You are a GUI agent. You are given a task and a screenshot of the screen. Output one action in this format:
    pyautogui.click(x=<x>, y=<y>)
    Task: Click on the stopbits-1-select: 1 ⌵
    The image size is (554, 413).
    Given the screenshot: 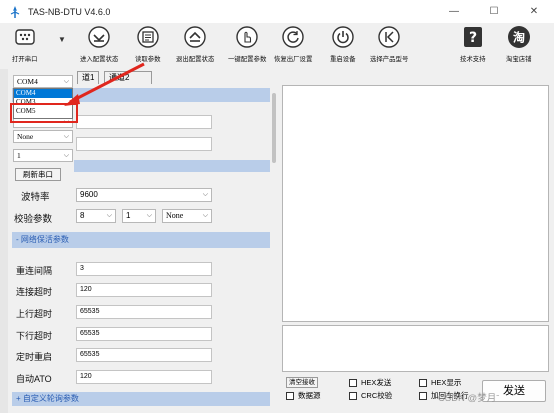 What is the action you would take?
    pyautogui.click(x=139, y=216)
    